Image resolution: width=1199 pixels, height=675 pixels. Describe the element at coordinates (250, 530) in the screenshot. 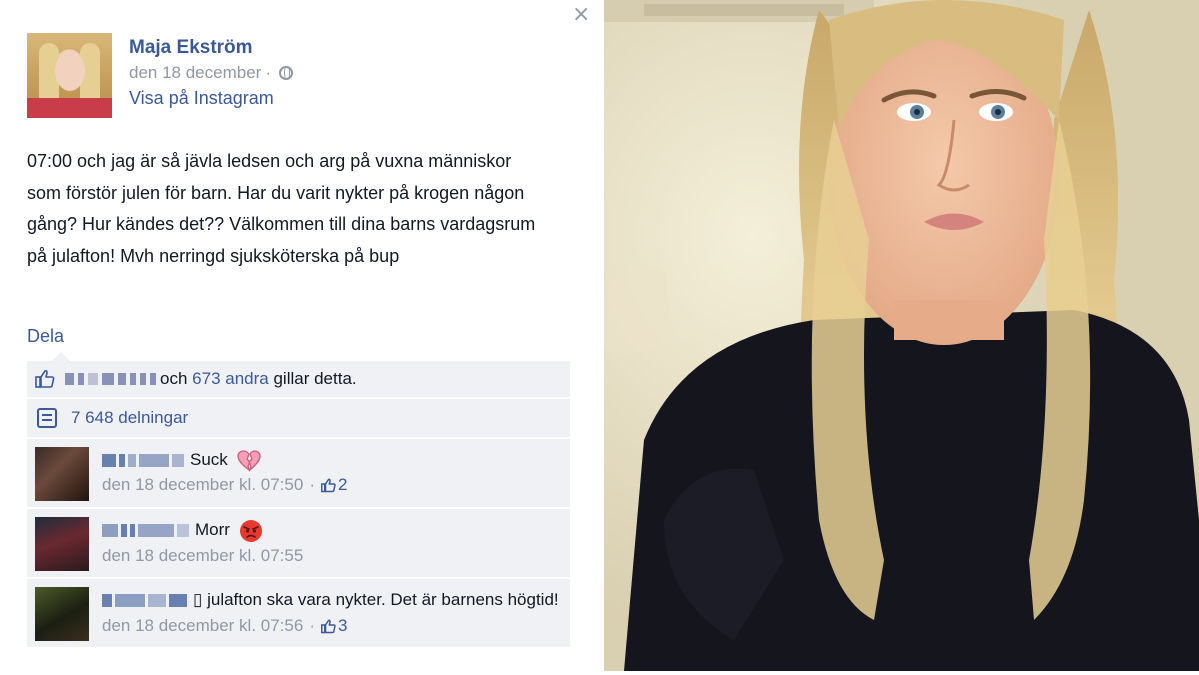

I see `angry-face-icon` at that location.